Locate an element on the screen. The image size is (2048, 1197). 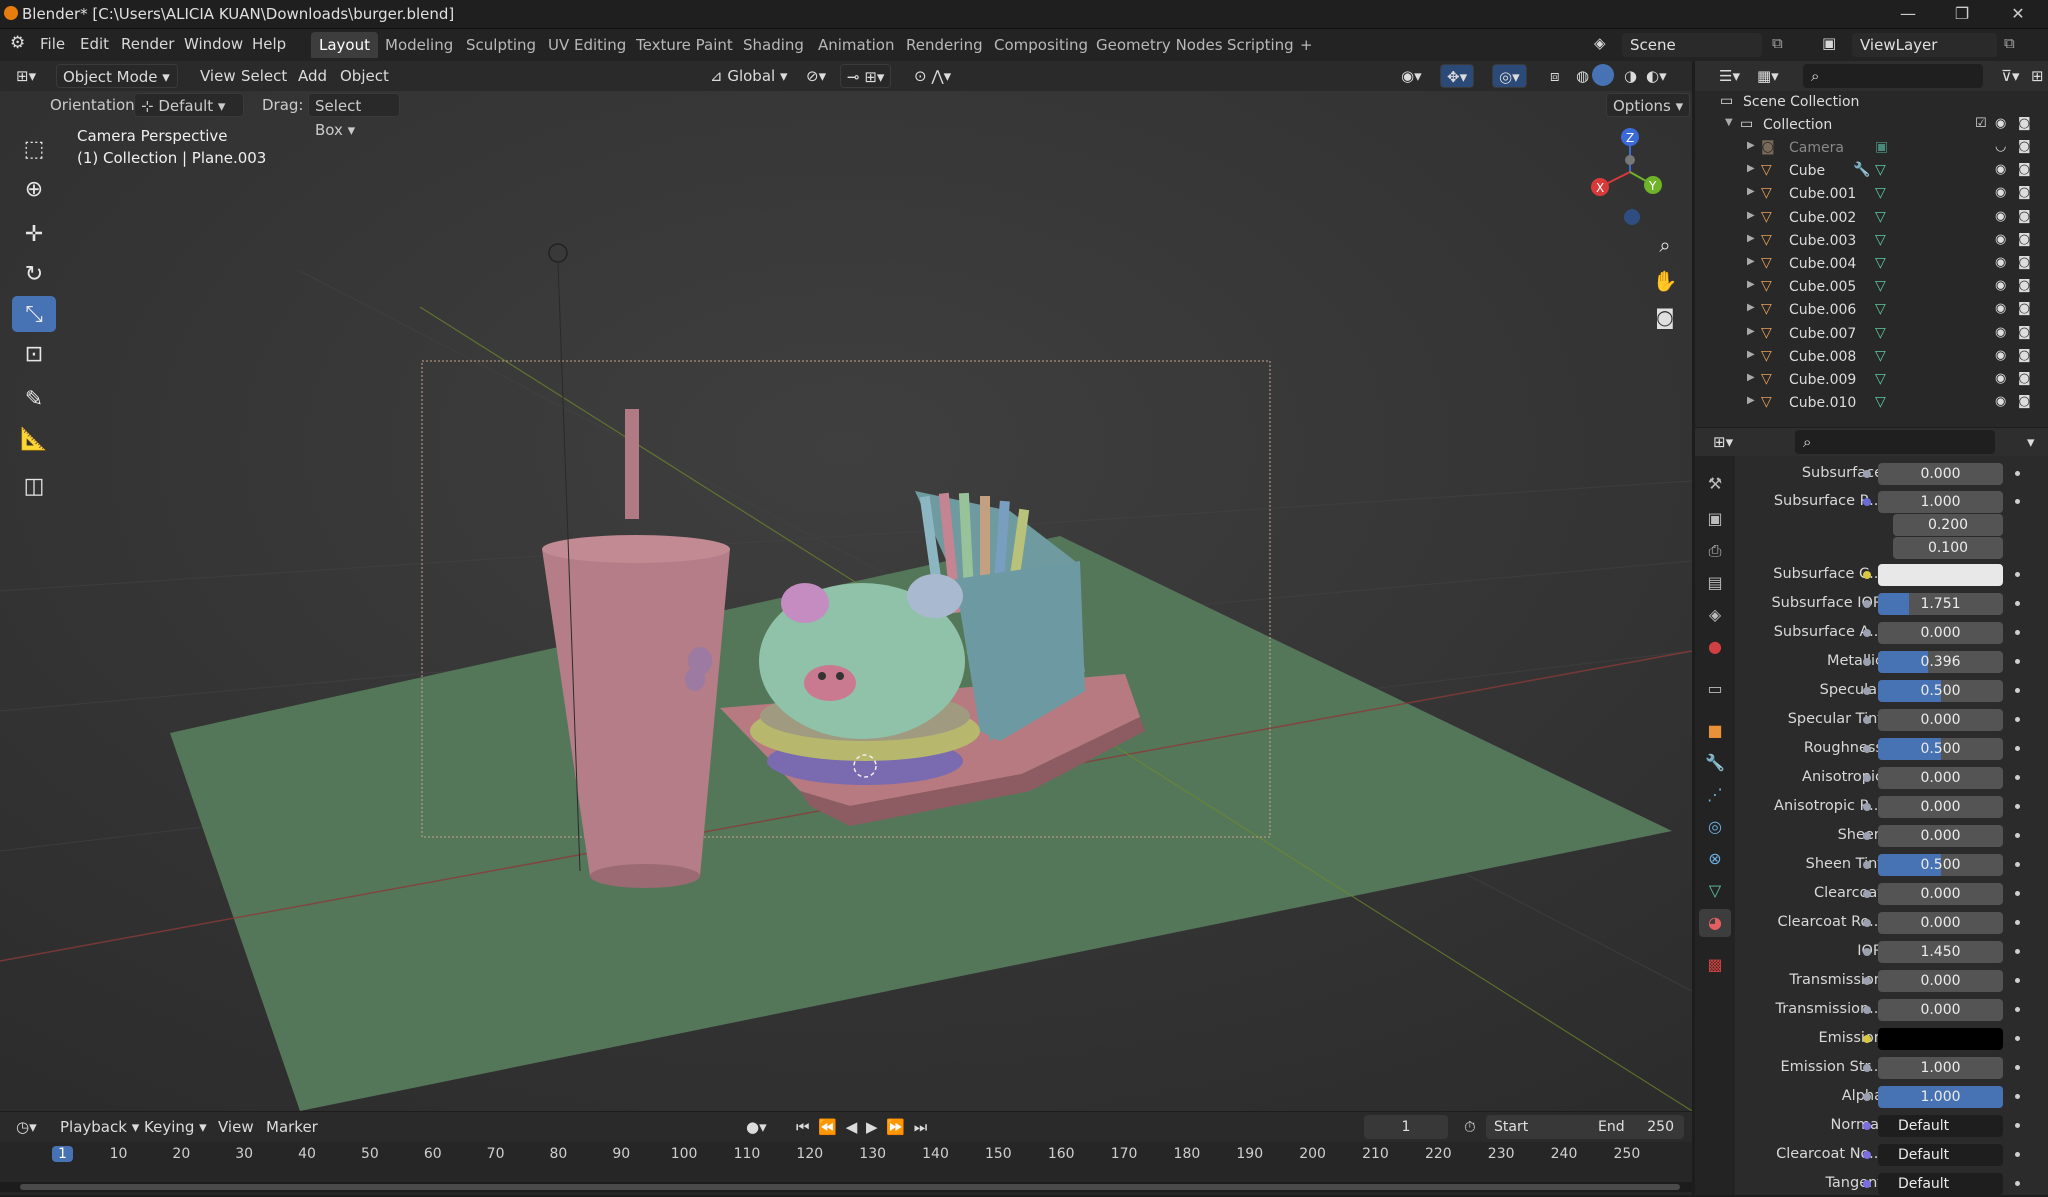
orientation-selector: ⊹ Default ▾ is located at coordinates (189, 105).